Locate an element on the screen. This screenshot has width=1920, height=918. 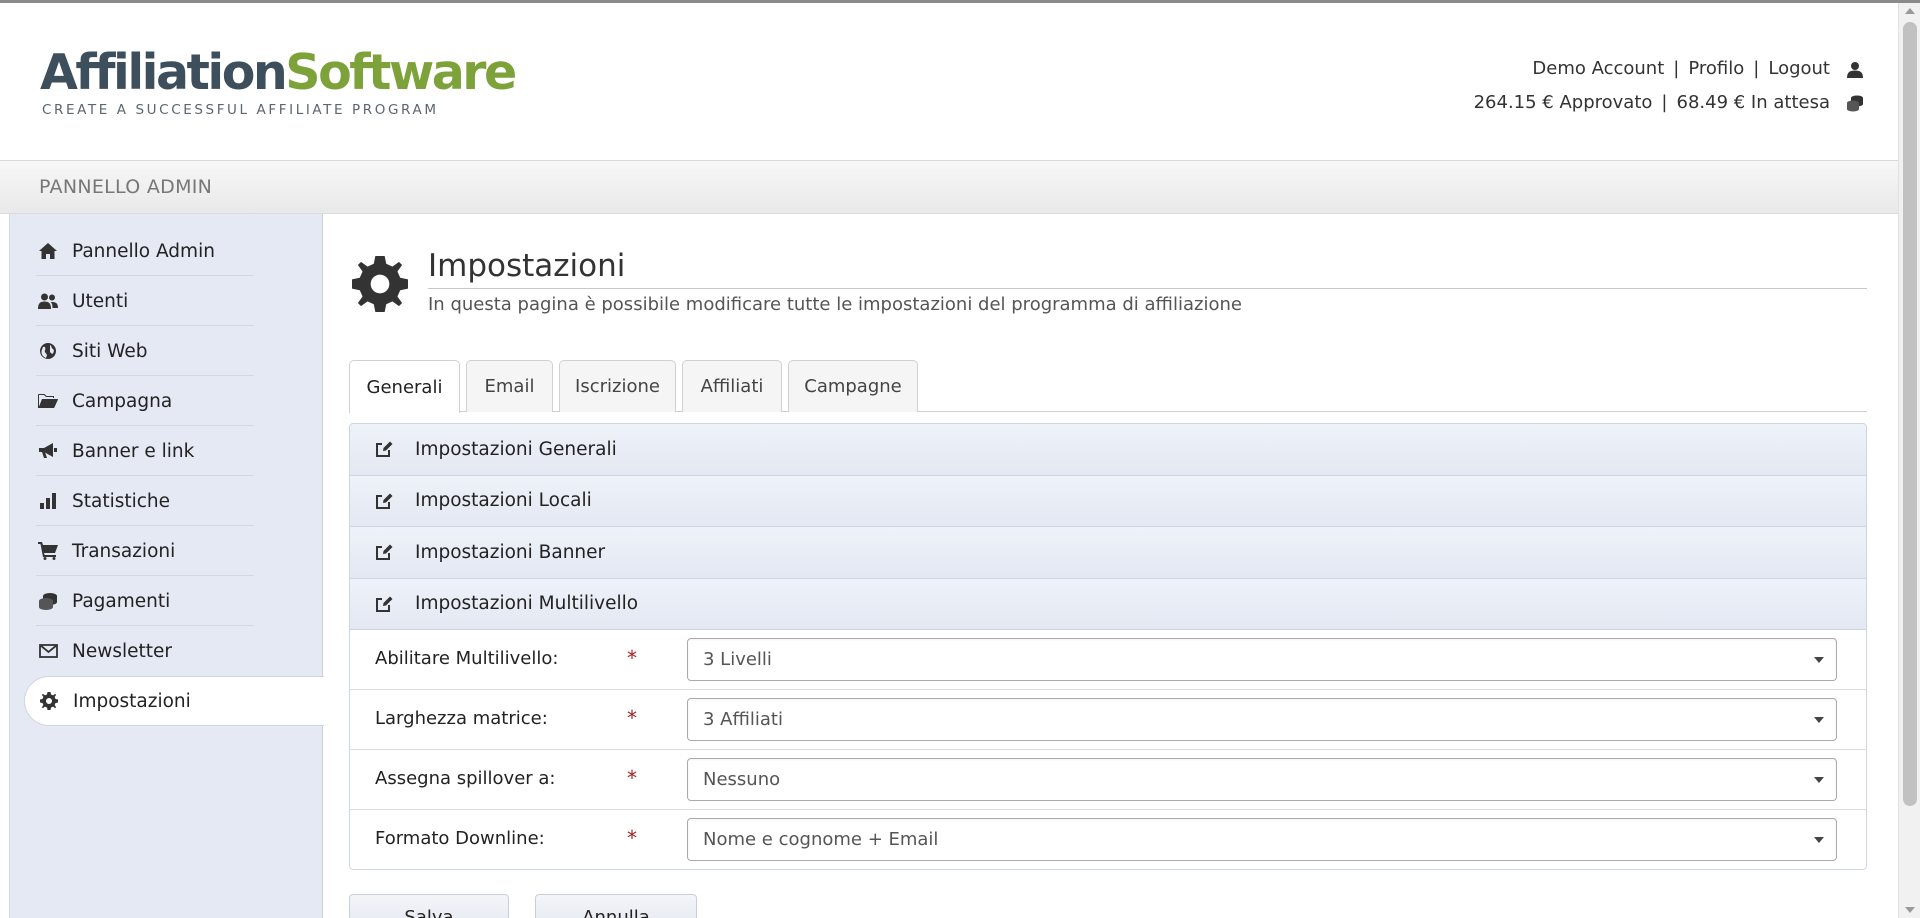
field-label: Abilitare Multilivello: is located at coordinates (467, 658).